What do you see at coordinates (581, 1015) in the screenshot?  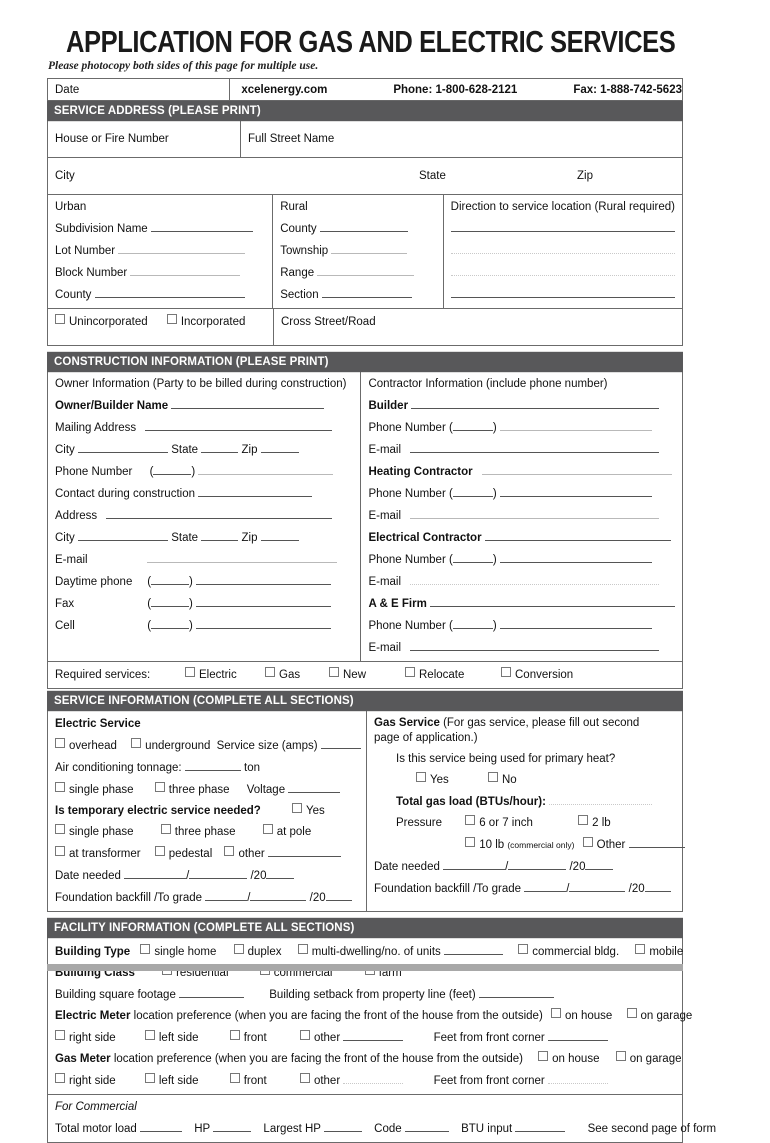 I see `electric-meter-on-house-checkbox: on house` at bounding box center [581, 1015].